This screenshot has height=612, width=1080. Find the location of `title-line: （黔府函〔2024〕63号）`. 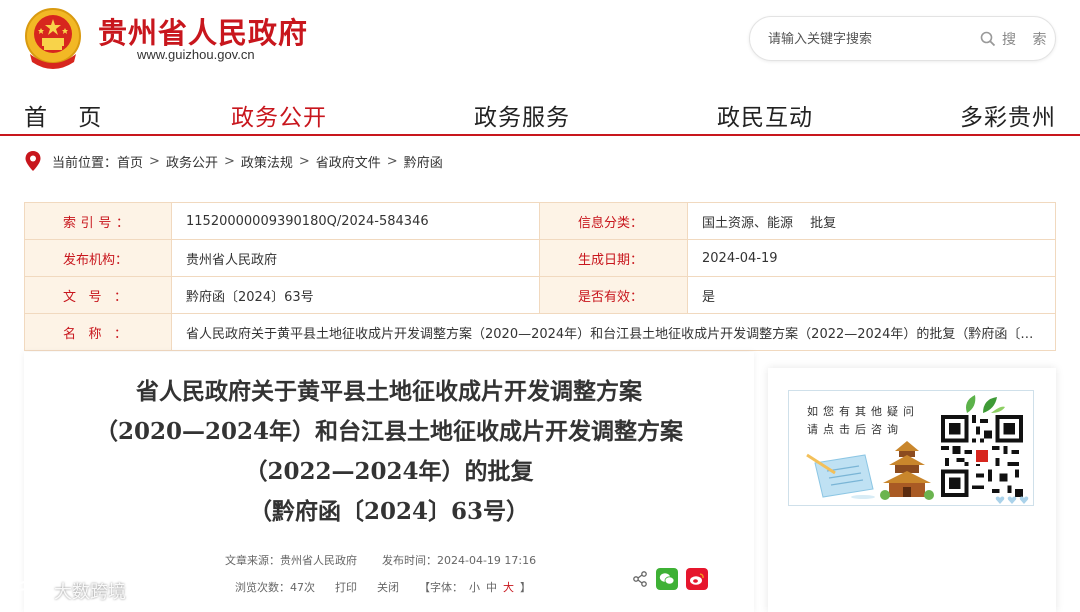

title-line: （黔府函〔2024〕63号） is located at coordinates (389, 511).